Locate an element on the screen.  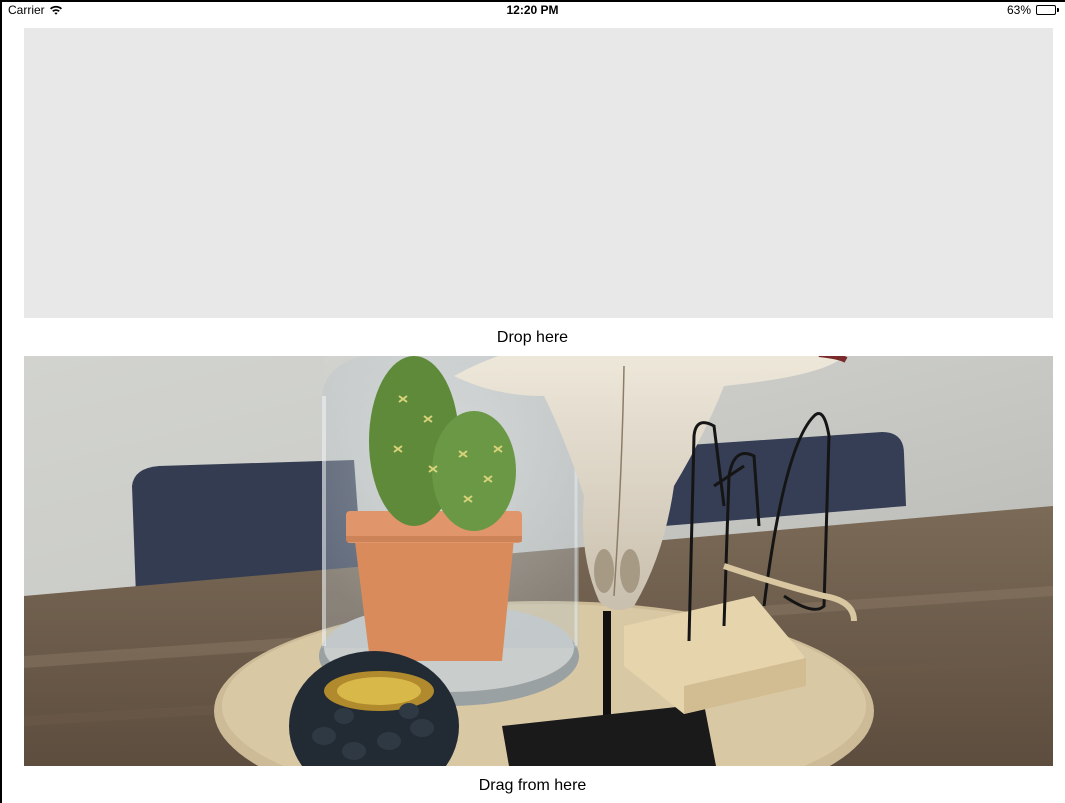
battery-percent: 63% is located at coordinates (1018, 10).